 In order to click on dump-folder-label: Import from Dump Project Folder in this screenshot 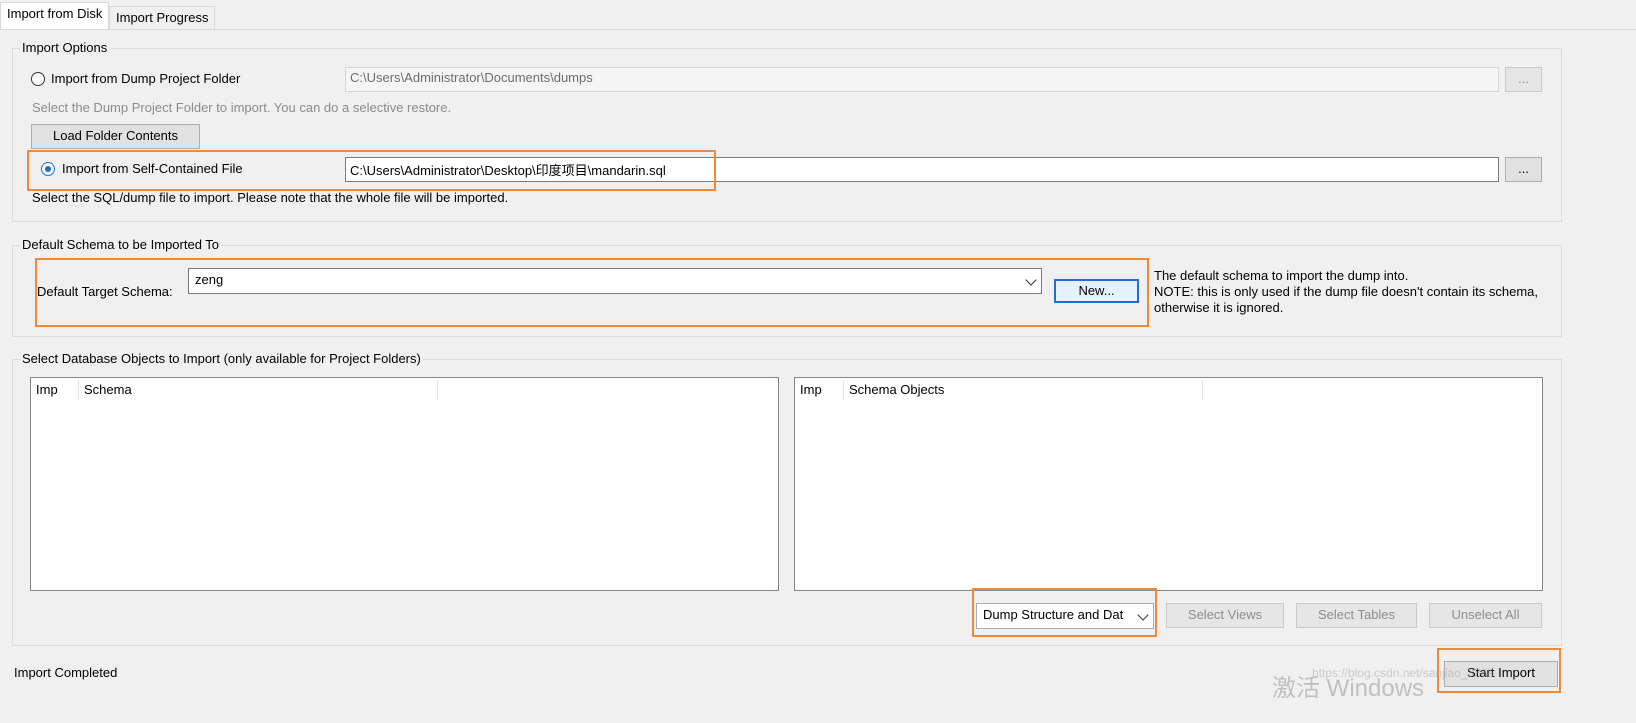, I will do `click(146, 78)`.